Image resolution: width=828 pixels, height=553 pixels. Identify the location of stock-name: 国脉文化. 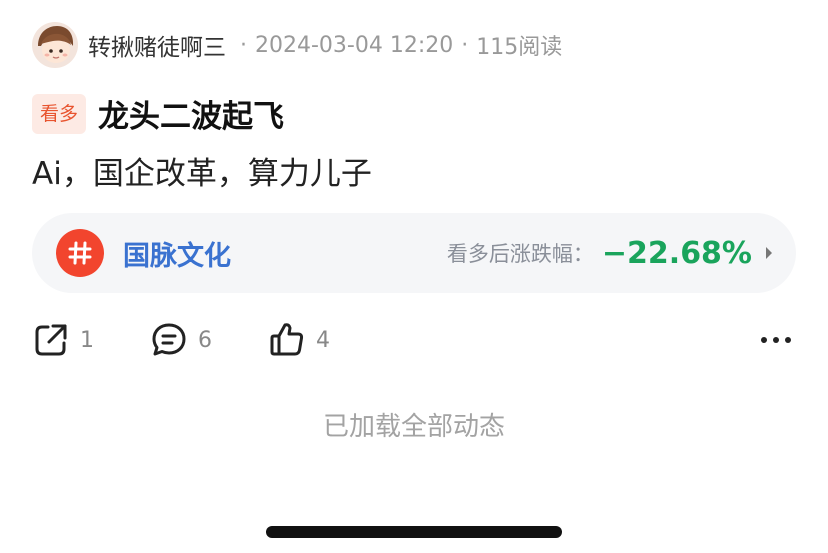
(177, 253).